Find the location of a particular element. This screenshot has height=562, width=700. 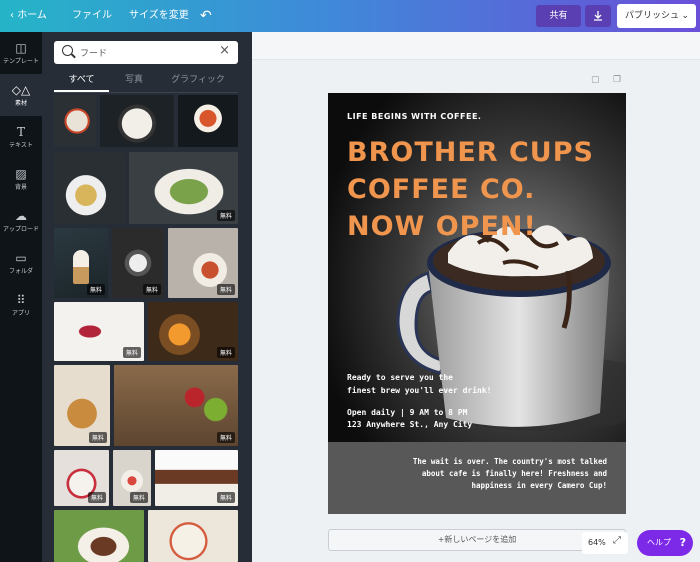

help-label: ヘルプ is located at coordinates (659, 542).